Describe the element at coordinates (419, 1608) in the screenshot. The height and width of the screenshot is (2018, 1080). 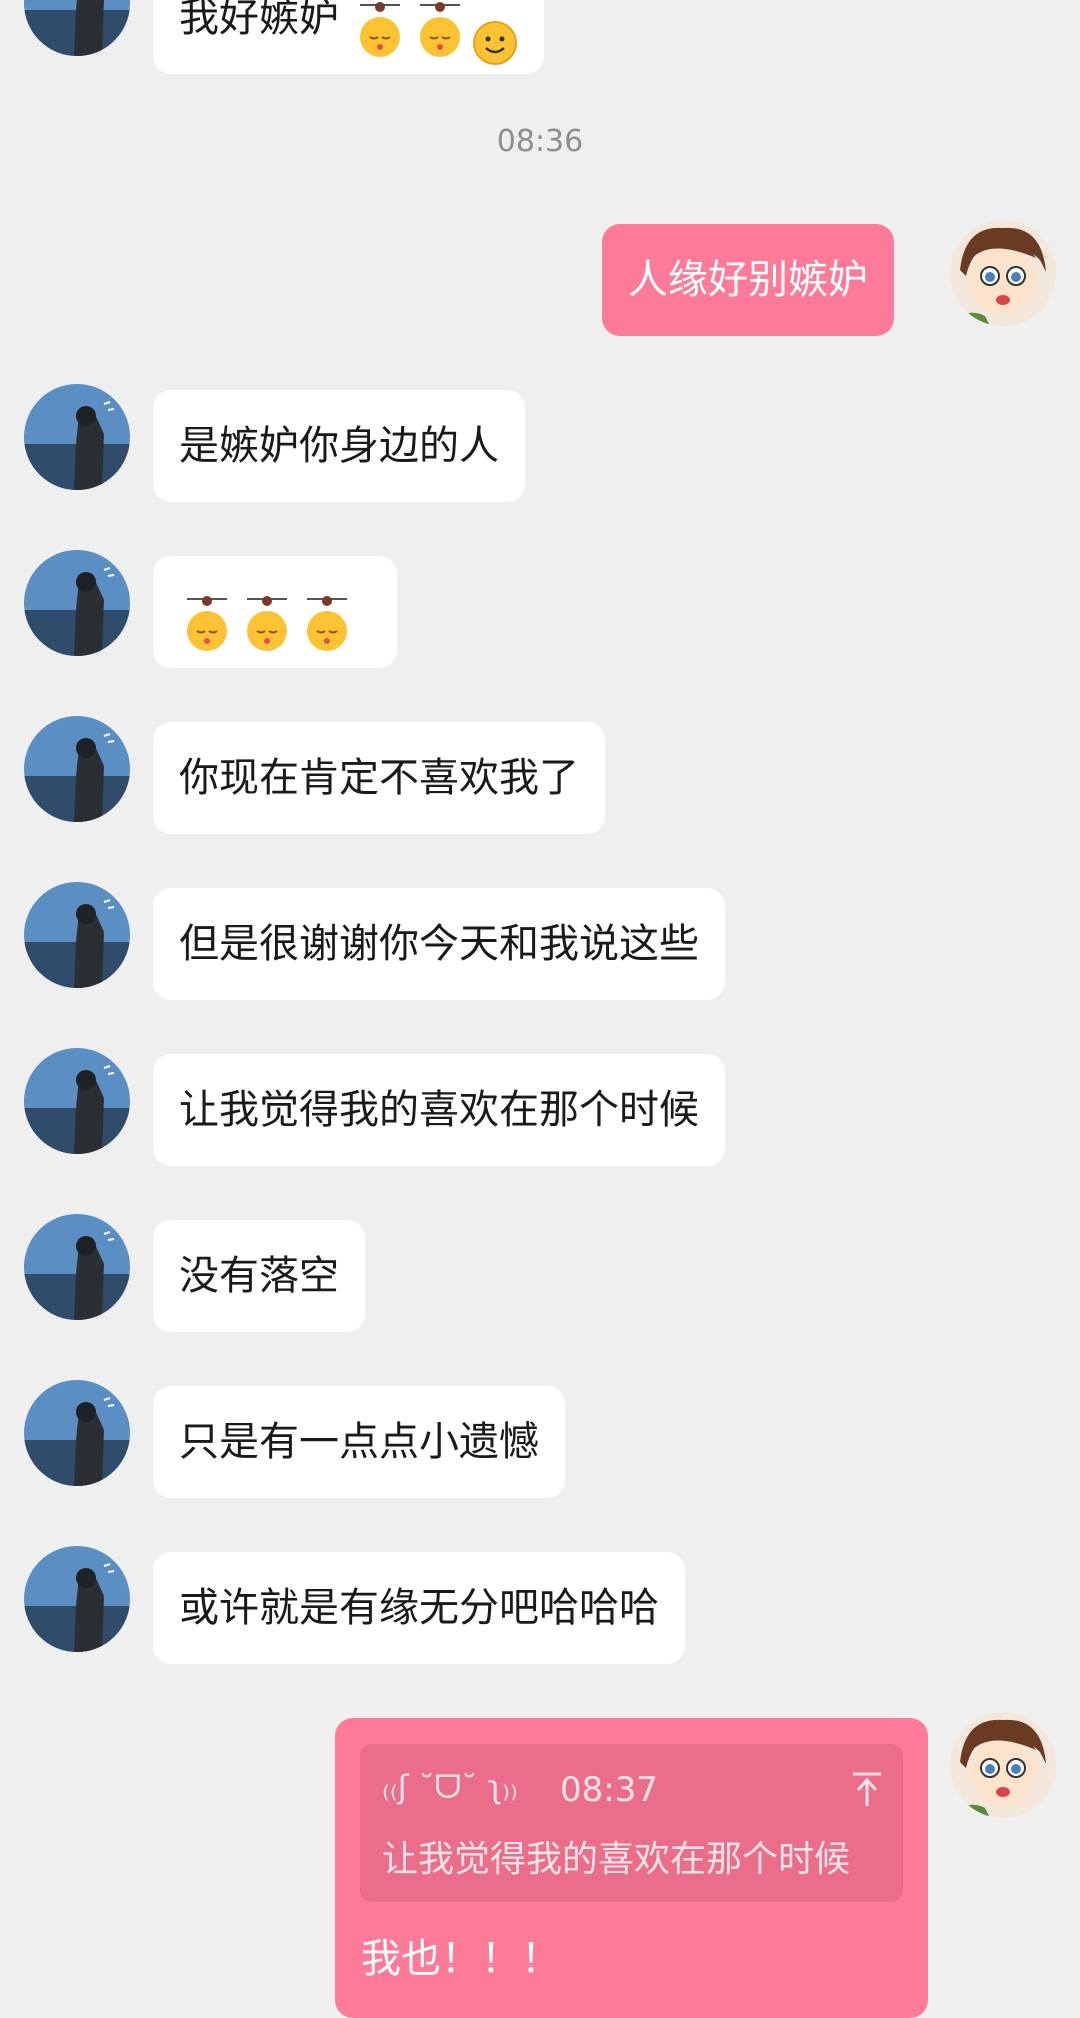
I see `message-bubble-incoming: 或许就是有缘无分吧哈哈哈` at that location.